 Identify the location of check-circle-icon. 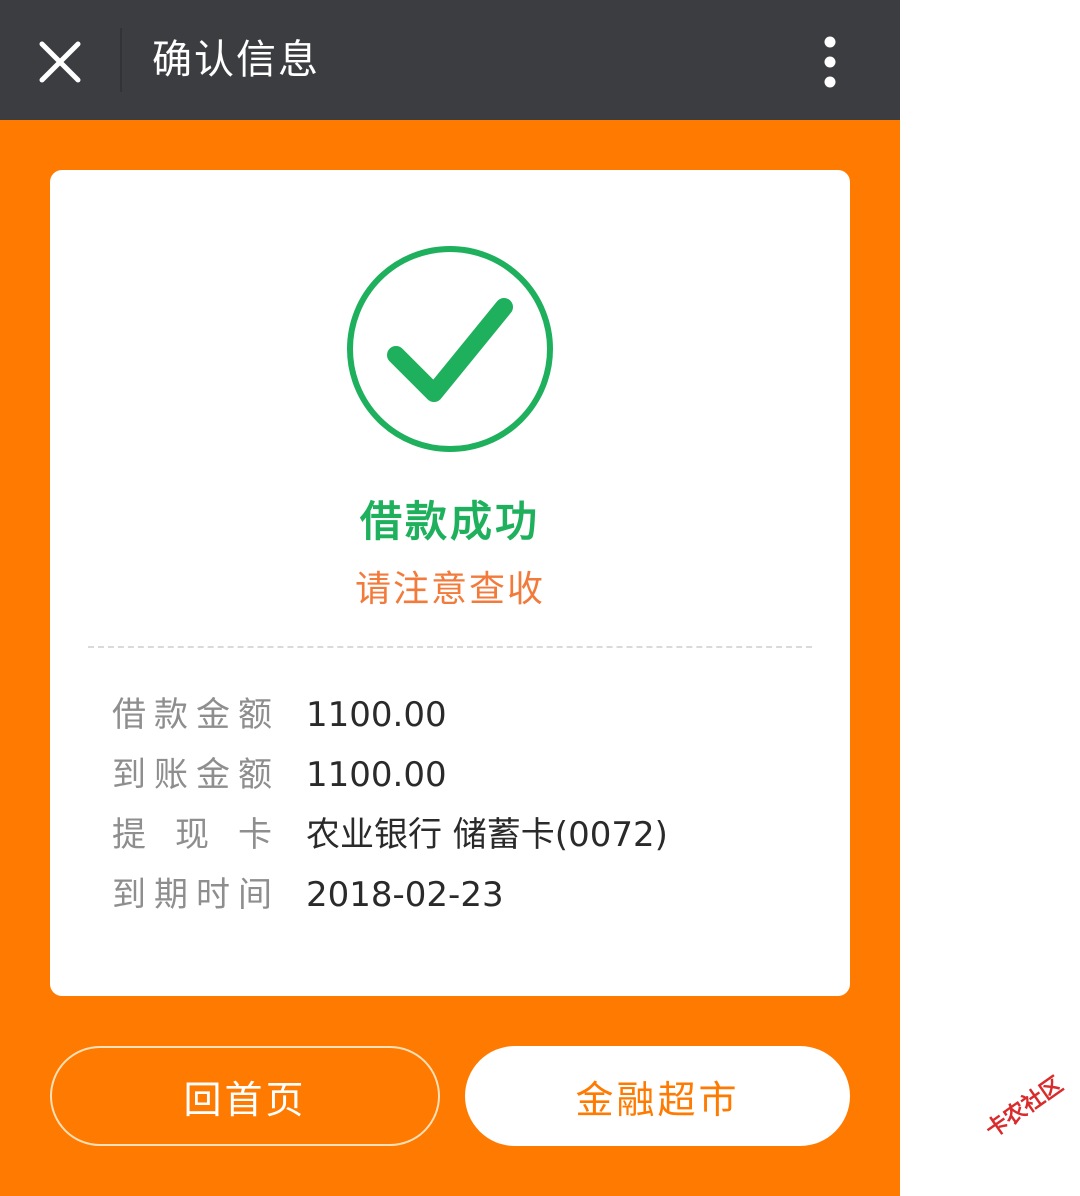
(450, 349).